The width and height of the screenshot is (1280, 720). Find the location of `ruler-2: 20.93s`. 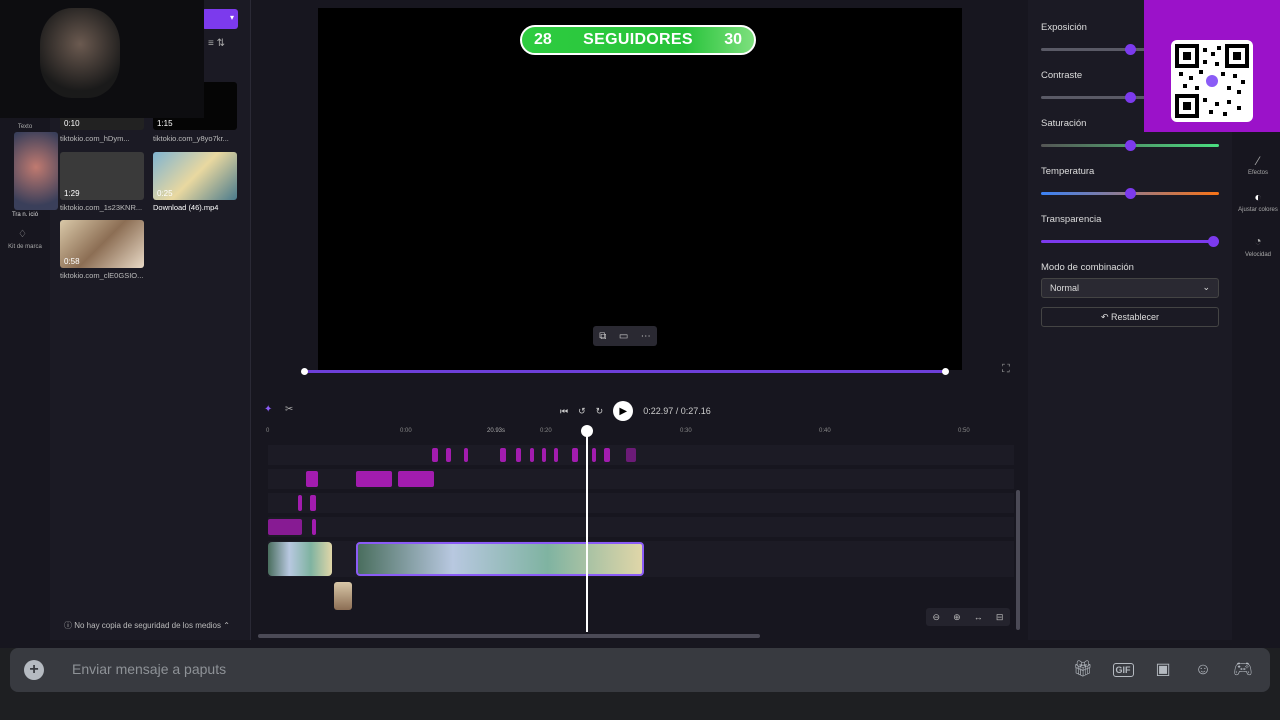

ruler-2: 20.93s is located at coordinates (496, 431).